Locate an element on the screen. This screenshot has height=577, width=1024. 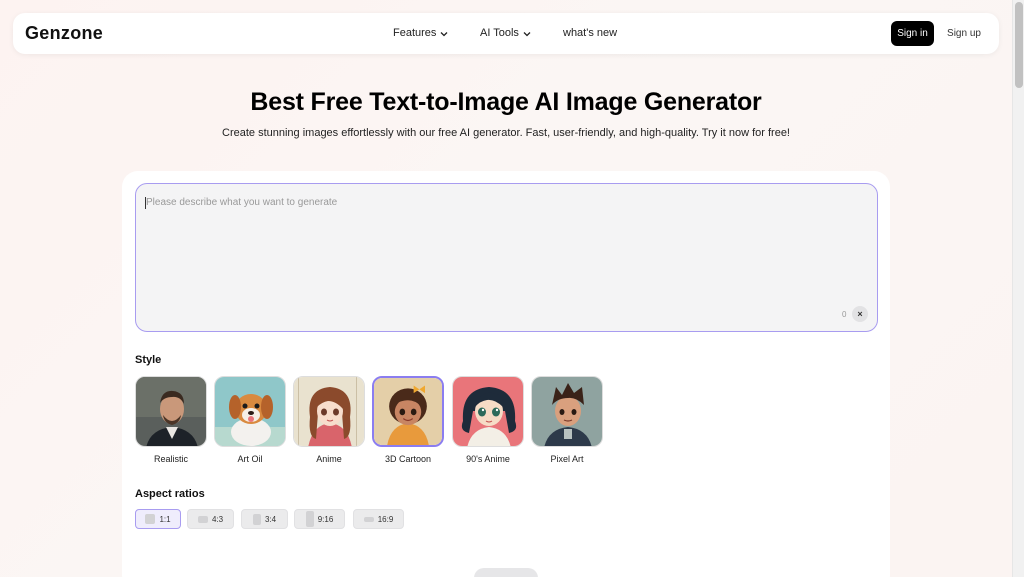
style-label: Anime is located at coordinates (329, 459).